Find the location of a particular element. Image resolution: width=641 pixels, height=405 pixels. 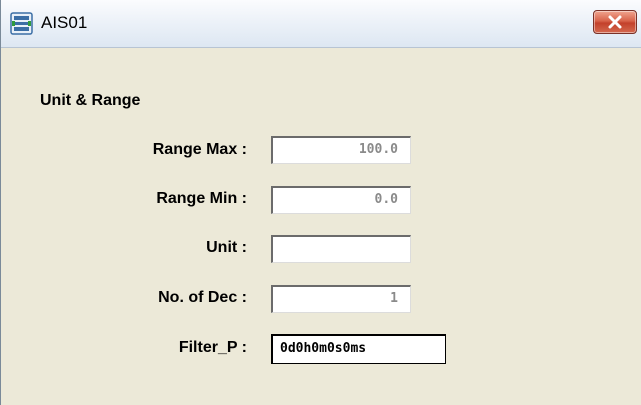

unit-label: Unit : is located at coordinates (226, 247).